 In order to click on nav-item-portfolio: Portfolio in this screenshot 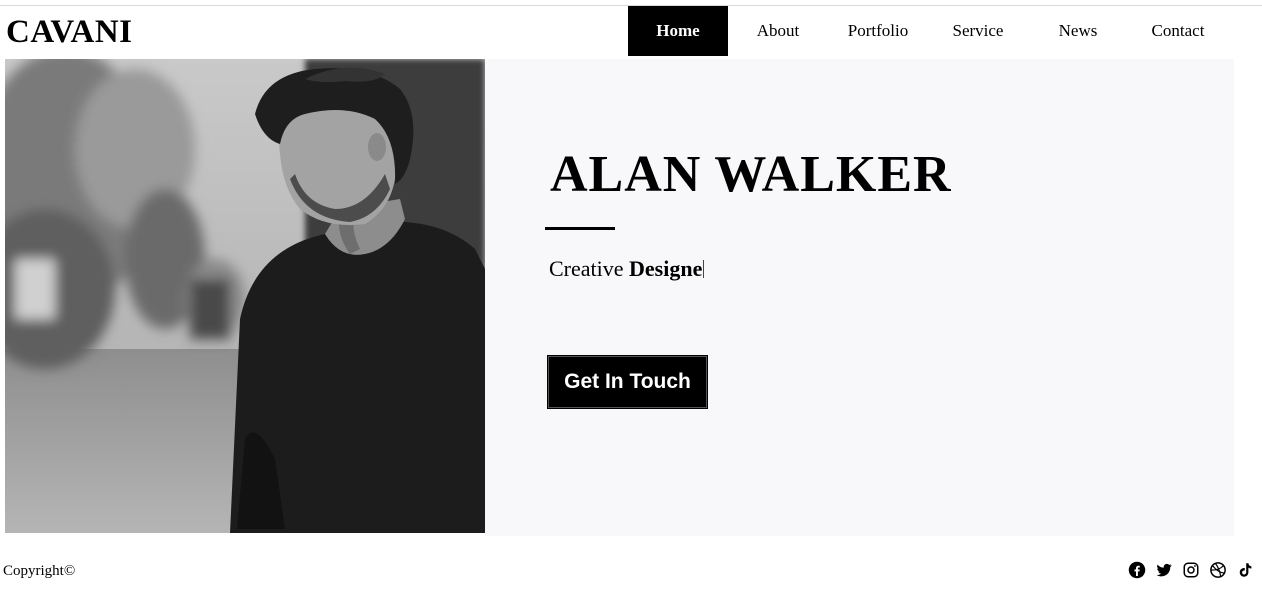, I will do `click(878, 31)`.